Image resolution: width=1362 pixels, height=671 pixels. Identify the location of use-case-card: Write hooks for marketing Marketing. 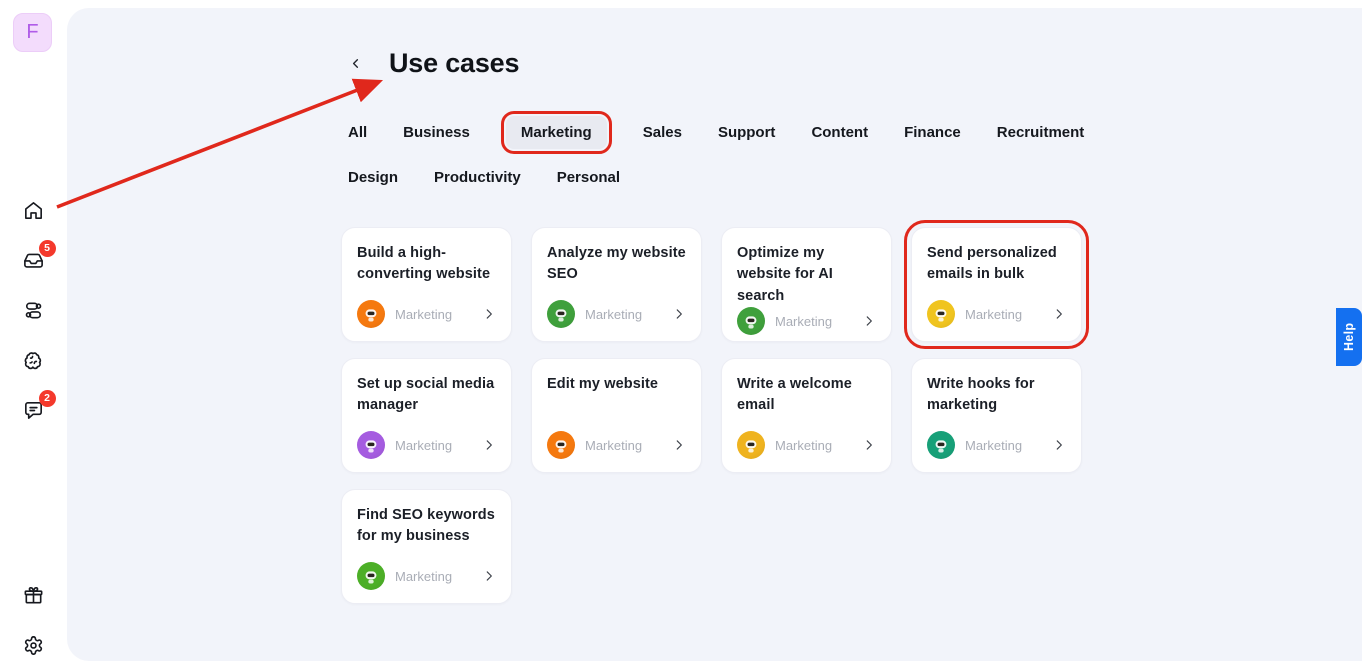
(996, 415).